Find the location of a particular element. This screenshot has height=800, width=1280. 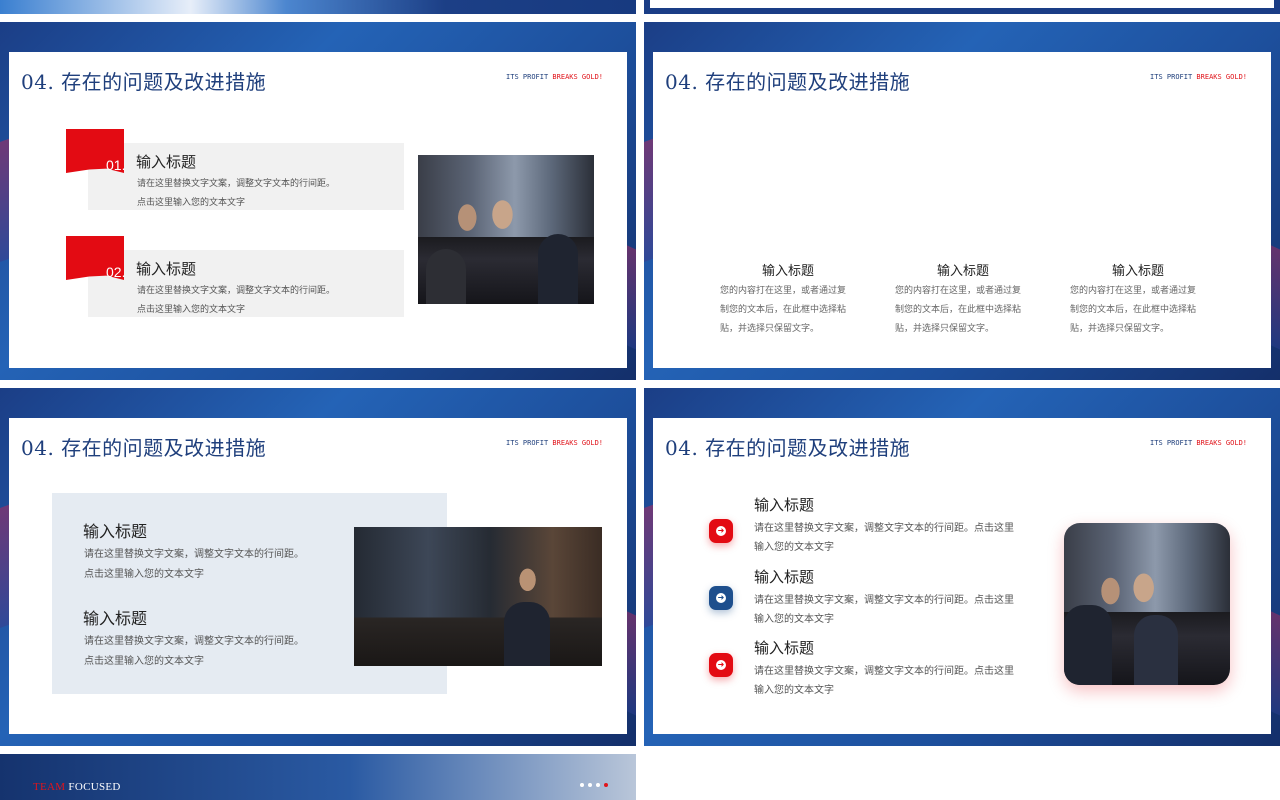

slide-thumbnail-5: TEAM FOCUSED is located at coordinates (318, 777).